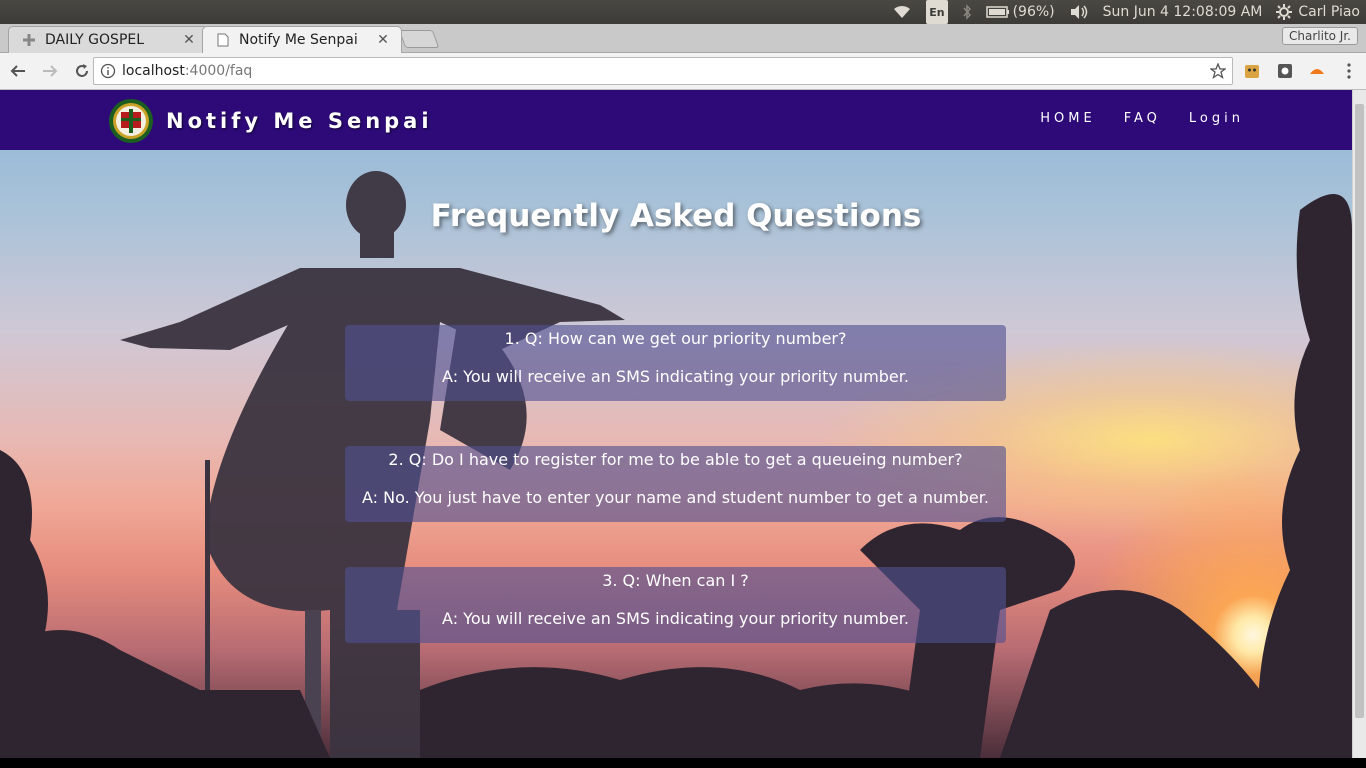  What do you see at coordinates (1079, 12) in the screenshot?
I see `volume-icon` at bounding box center [1079, 12].